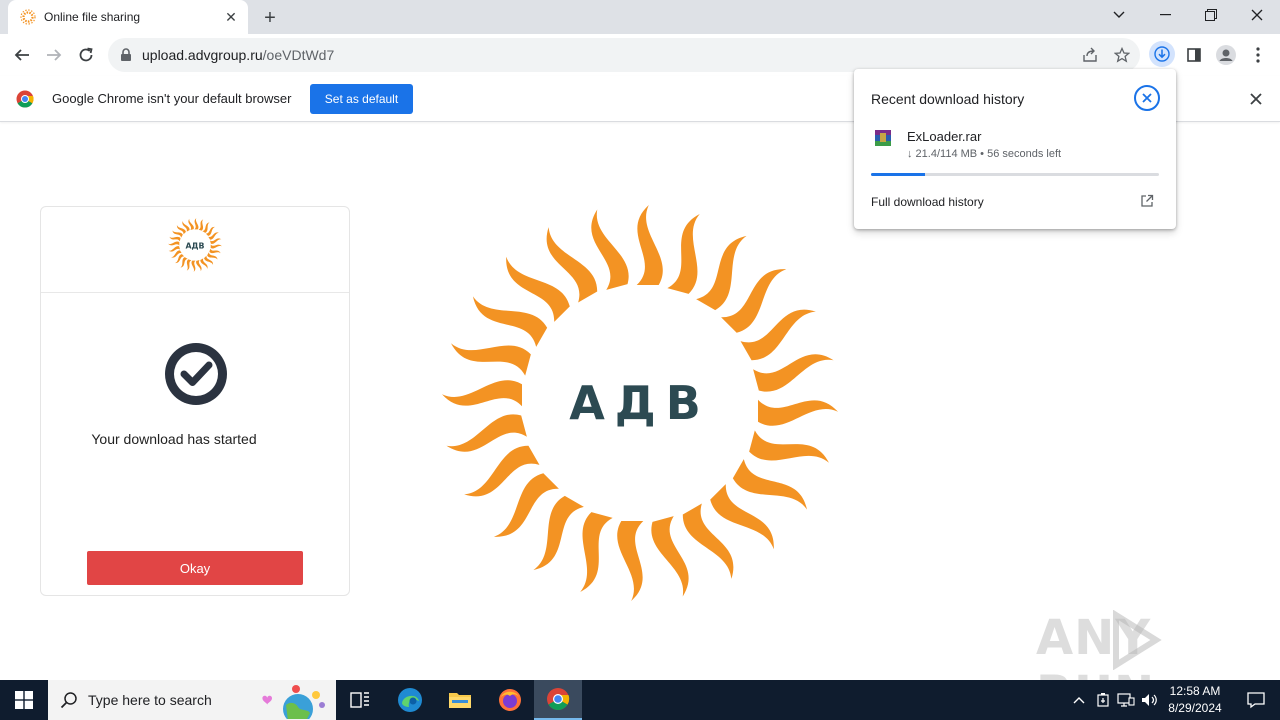  What do you see at coordinates (1195, 691) in the screenshot?
I see `clock-time: 12:58 AM` at bounding box center [1195, 691].